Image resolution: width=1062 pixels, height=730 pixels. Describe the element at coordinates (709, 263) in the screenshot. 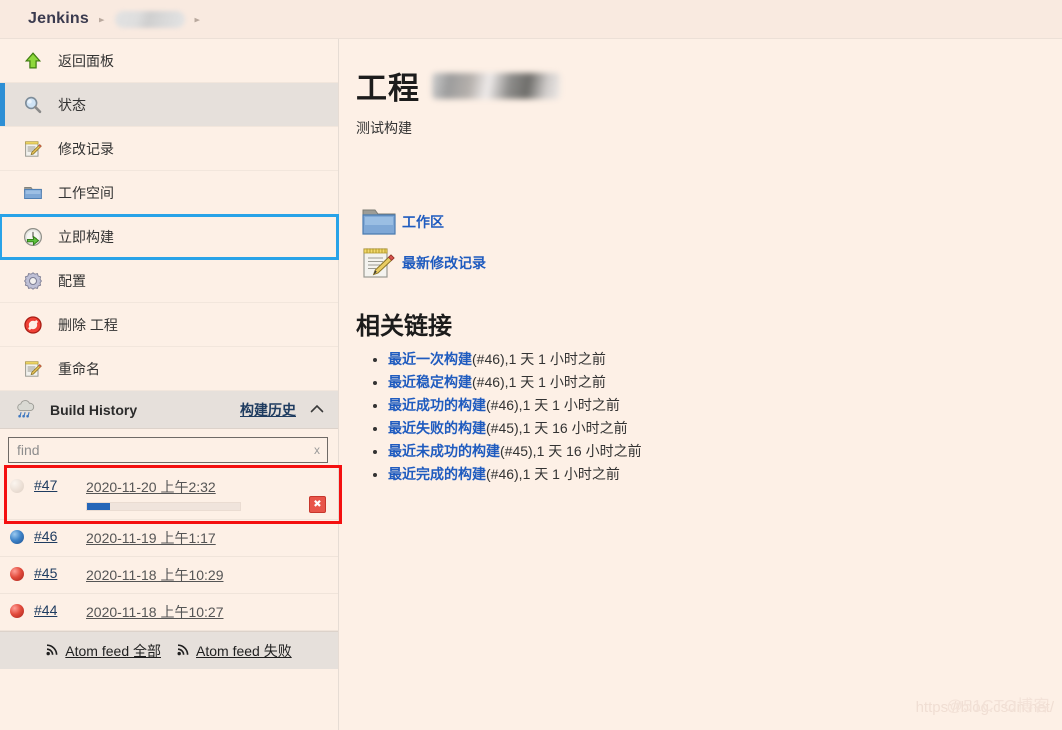

I see `quick-link-recent-changes: 最新修改记录` at that location.